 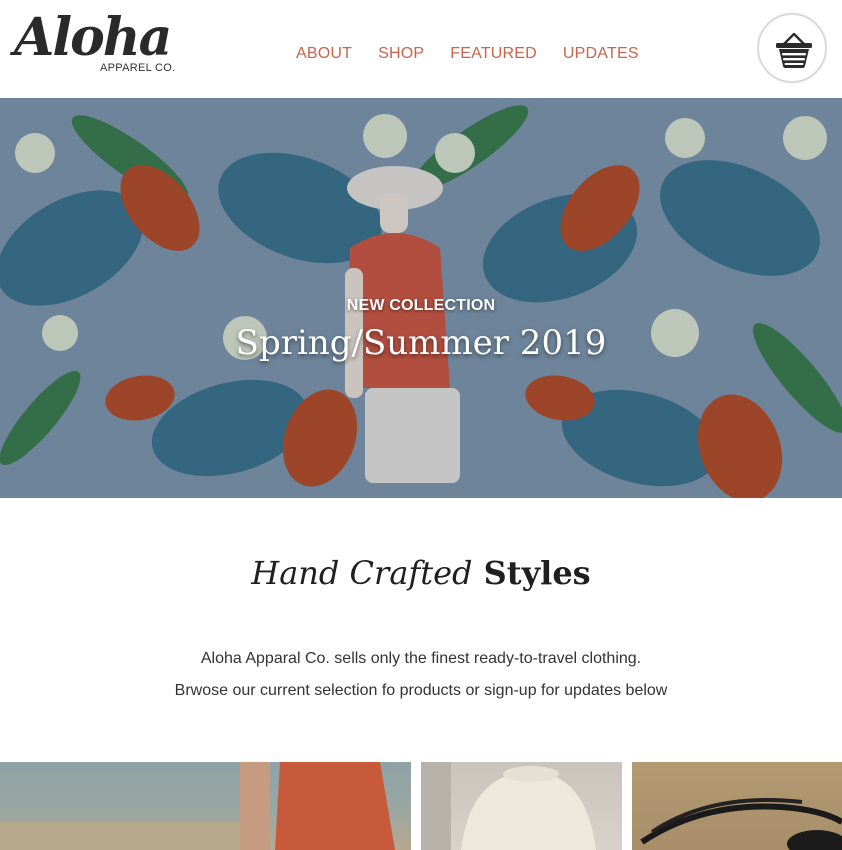 I want to click on sunglasses-photo, so click(x=741, y=824).